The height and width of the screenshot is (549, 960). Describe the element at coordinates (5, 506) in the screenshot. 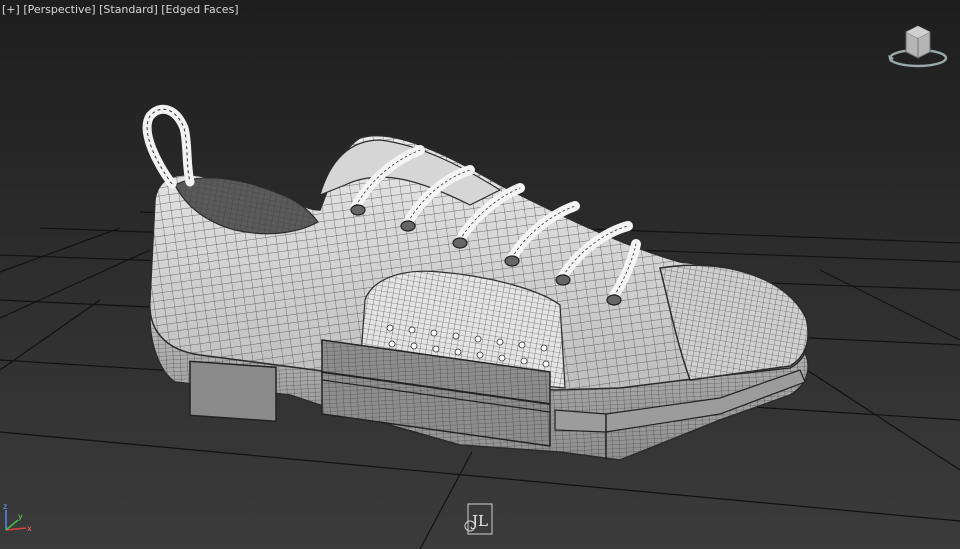

I see `axis-z-label: z` at that location.